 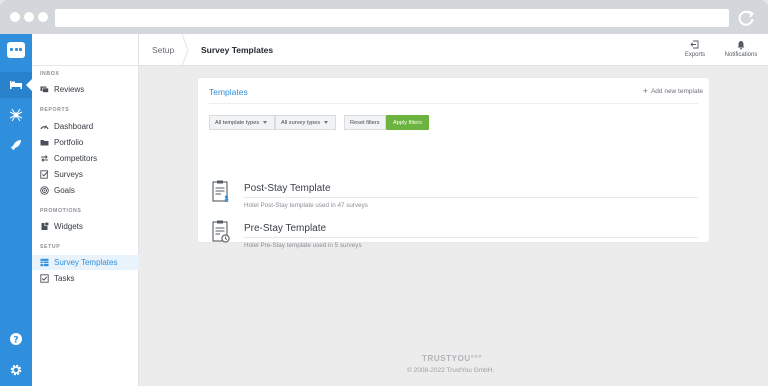 I want to click on sidebar-item-competitors: Competitors, so click(x=85, y=158).